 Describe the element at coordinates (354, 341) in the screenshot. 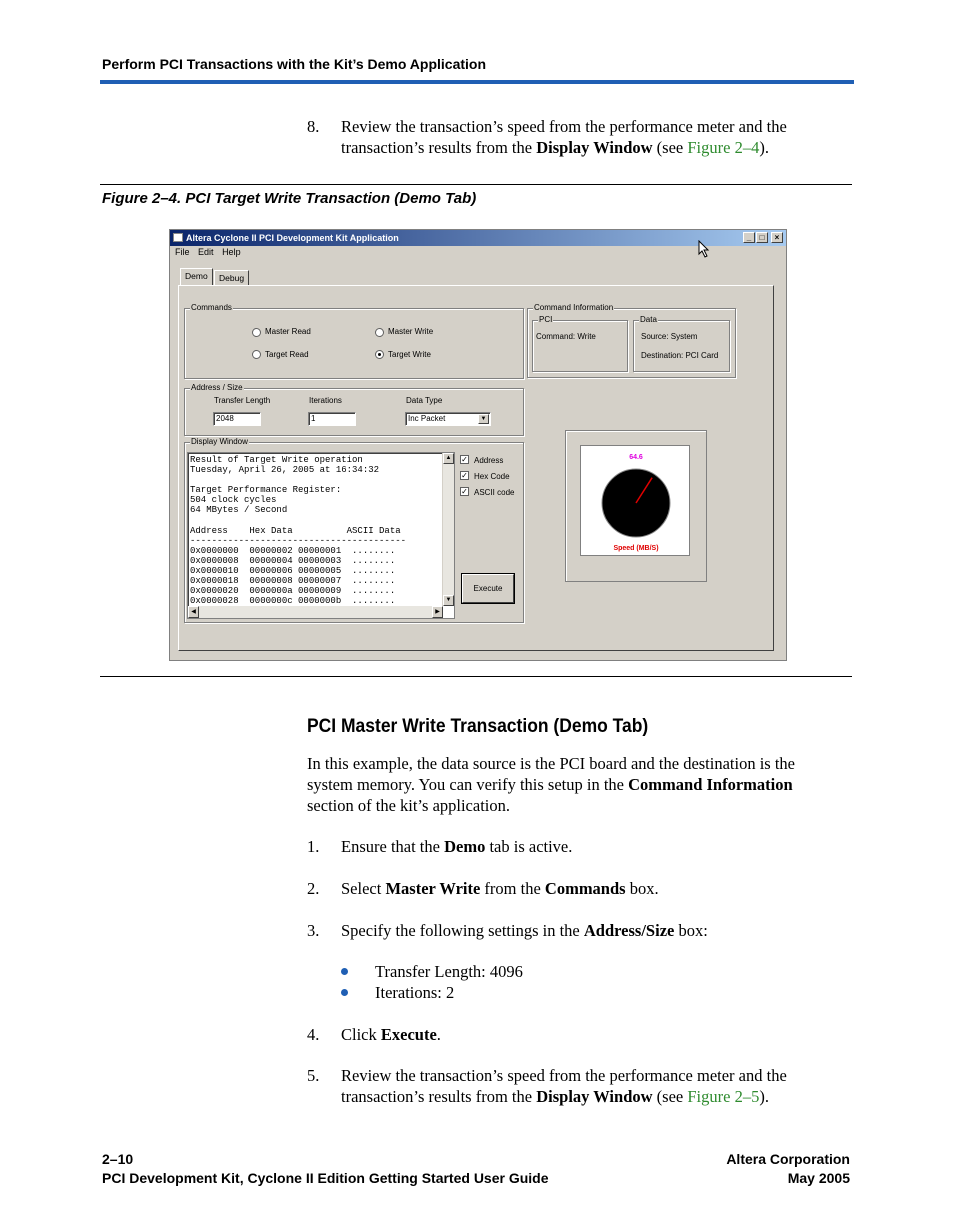

I see `commands-group: Commands` at that location.